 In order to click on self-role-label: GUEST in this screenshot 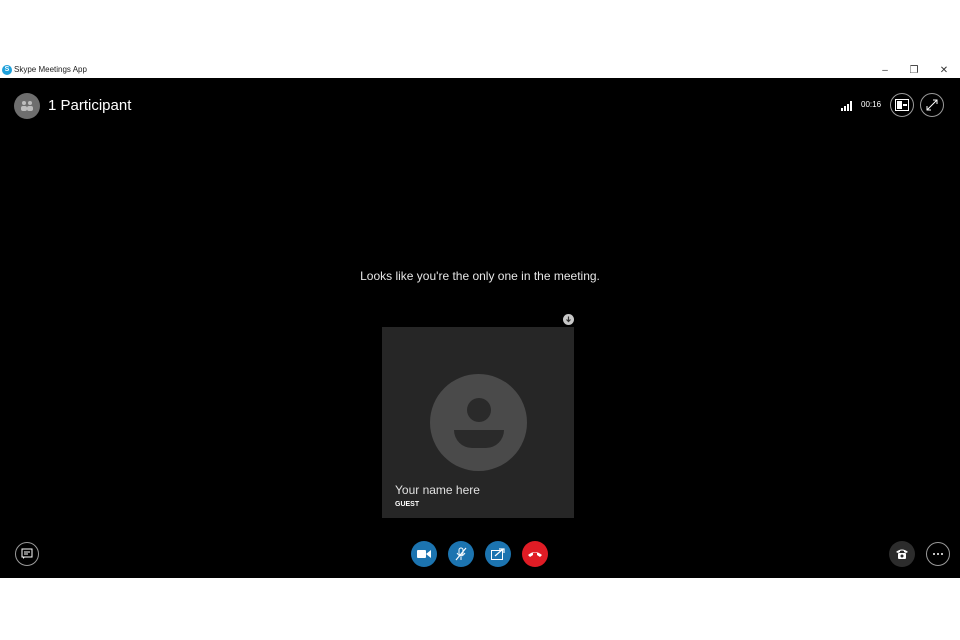, I will do `click(407, 504)`.